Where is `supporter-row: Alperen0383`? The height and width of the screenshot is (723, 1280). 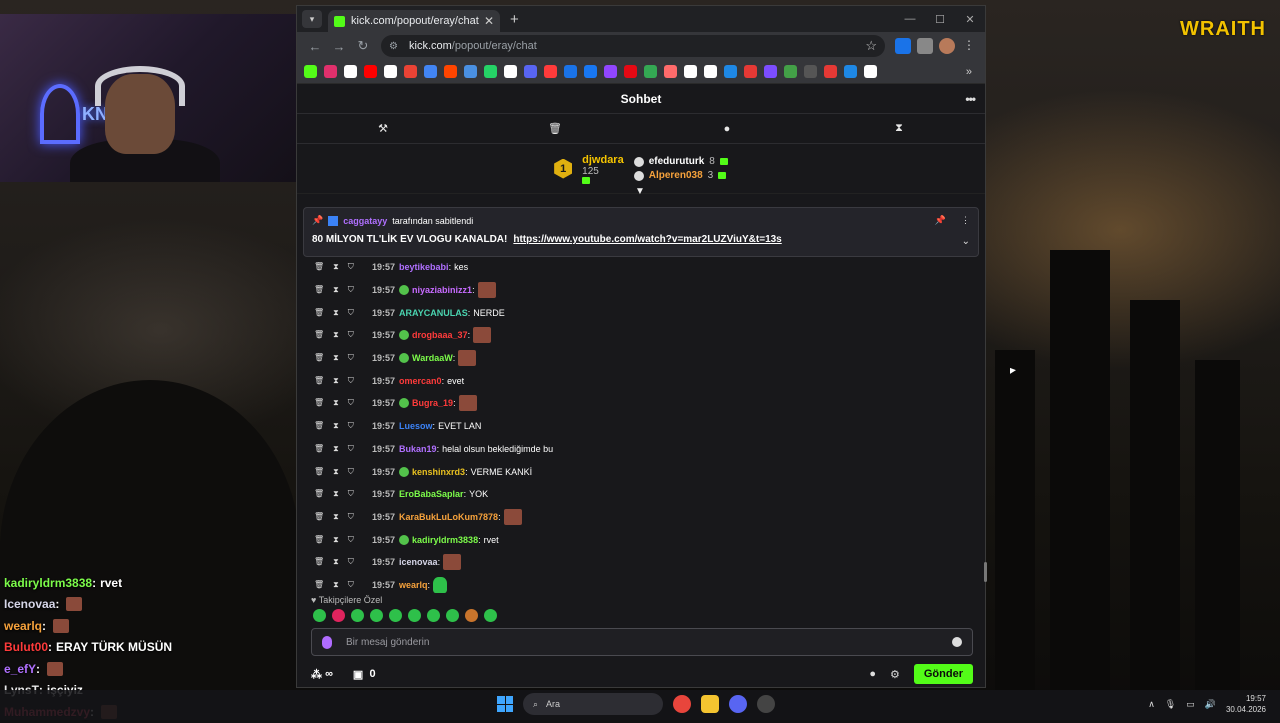
supporter-row: Alperen0383 is located at coordinates (681, 175).